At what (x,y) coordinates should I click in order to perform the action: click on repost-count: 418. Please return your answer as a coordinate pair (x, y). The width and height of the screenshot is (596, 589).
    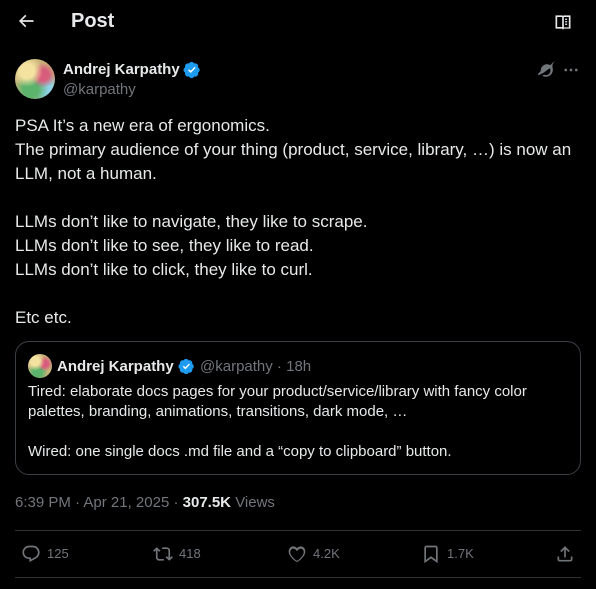
    Looking at the image, I should click on (190, 553).